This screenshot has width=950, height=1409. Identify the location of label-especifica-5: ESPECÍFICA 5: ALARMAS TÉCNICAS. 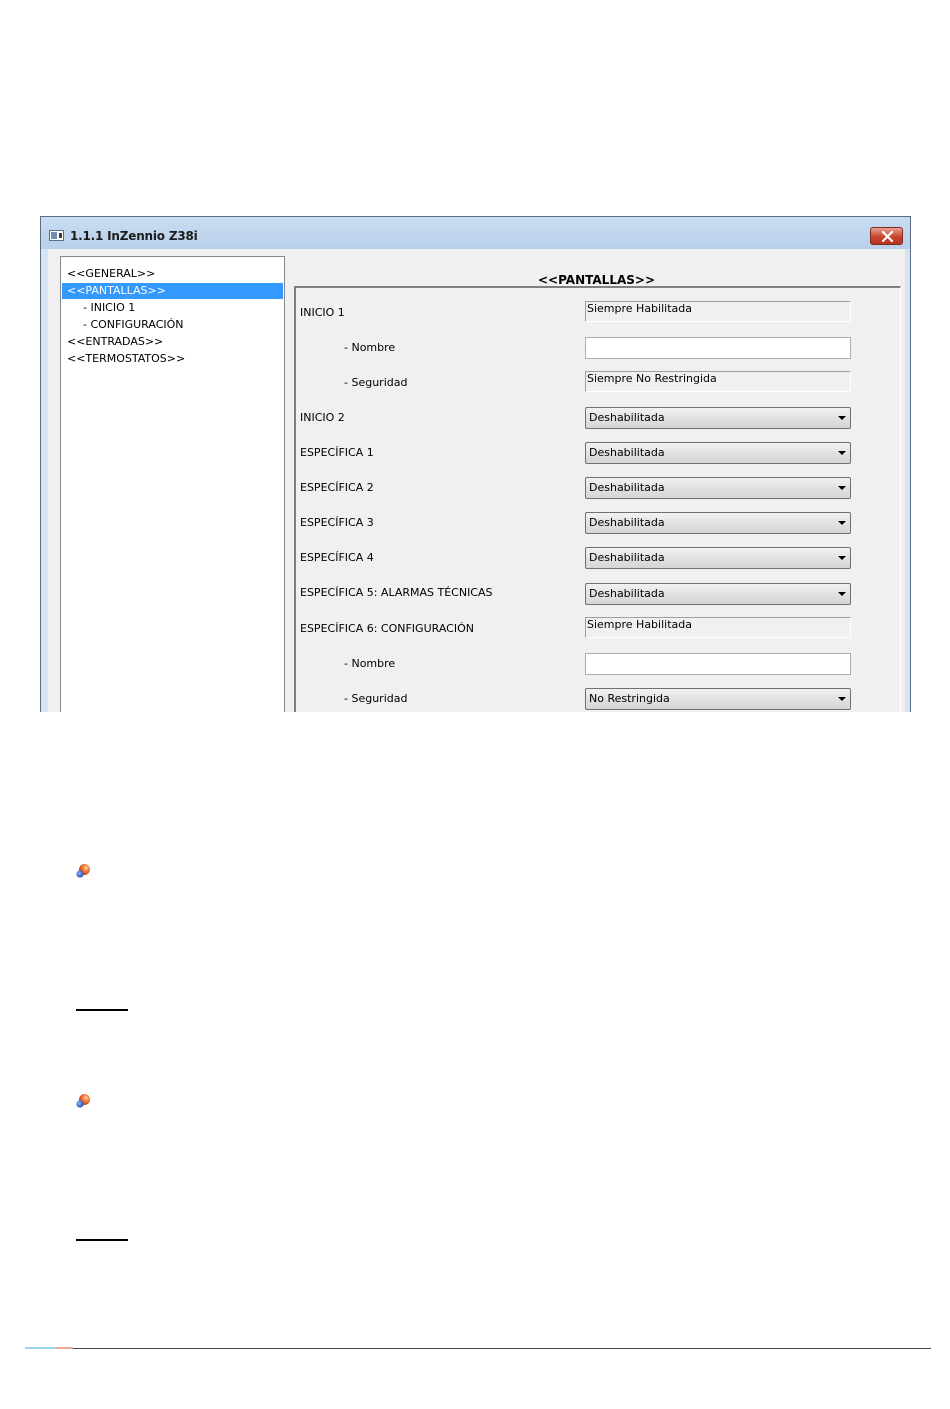
(396, 592).